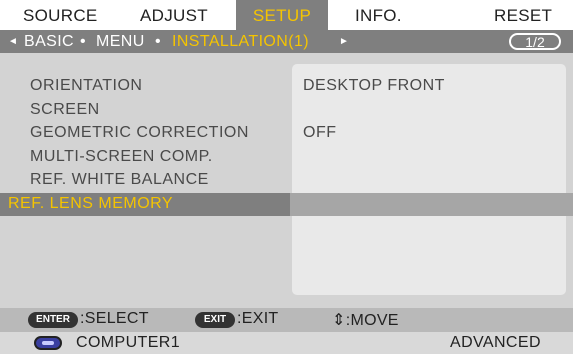 The image size is (573, 354). Describe the element at coordinates (344, 41) in the screenshot. I see `right-arrow-icon: ►` at that location.